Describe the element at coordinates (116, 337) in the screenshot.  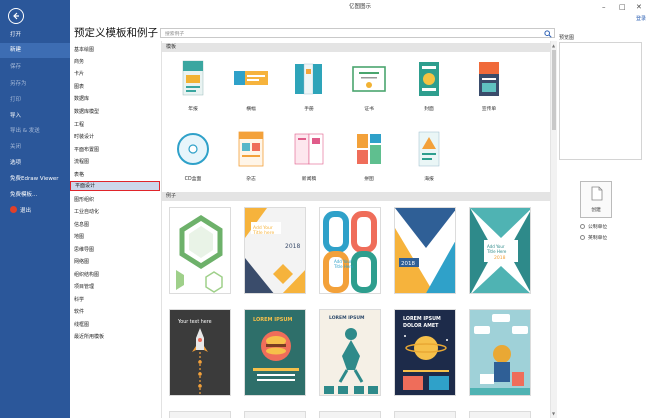
I see `category-item: 最近所用模板` at that location.